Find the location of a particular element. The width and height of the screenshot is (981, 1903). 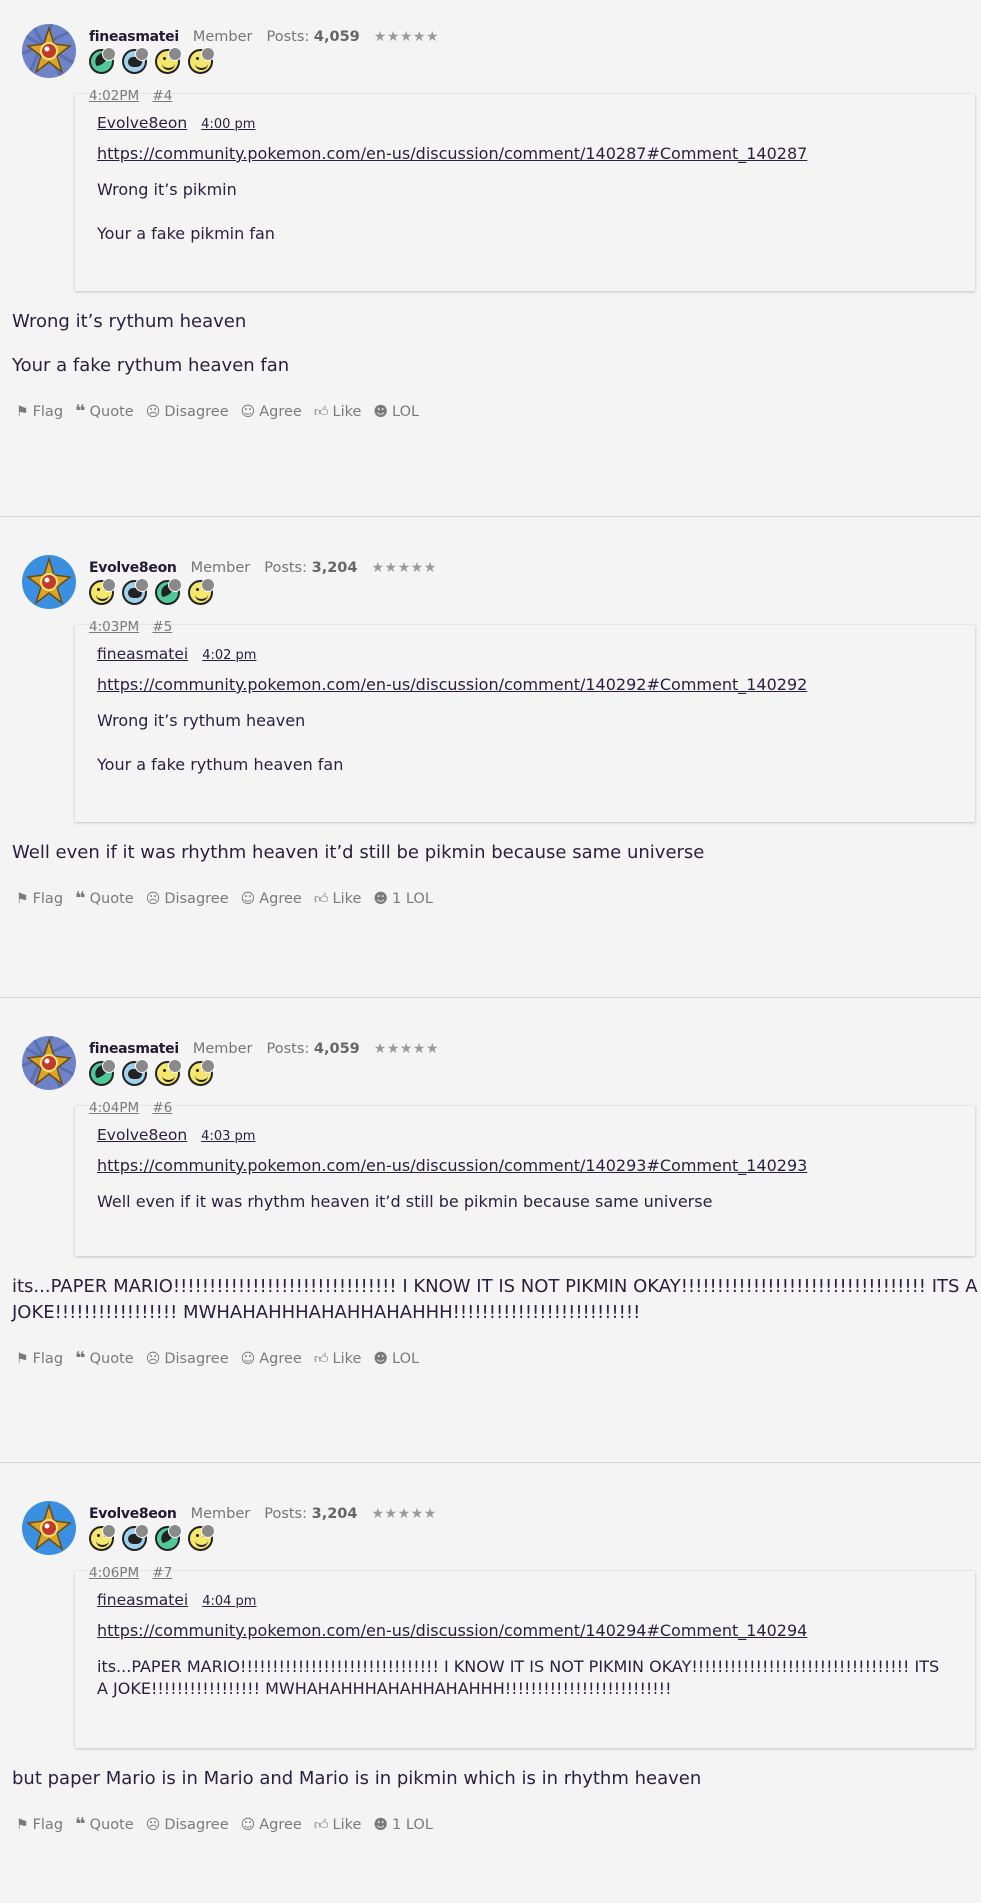

post-time-link: 4:02PM is located at coordinates (114, 96).